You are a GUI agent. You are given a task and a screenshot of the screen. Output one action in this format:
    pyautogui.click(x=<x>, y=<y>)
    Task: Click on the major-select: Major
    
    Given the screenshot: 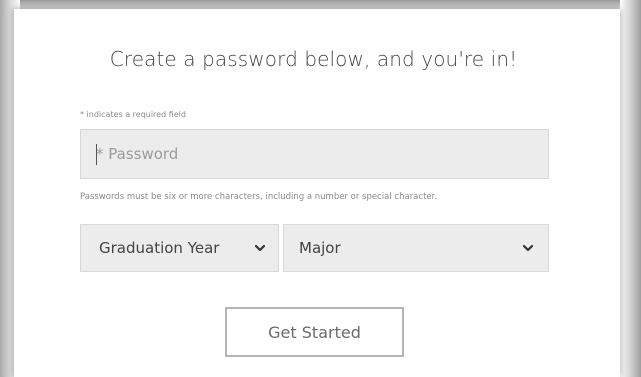 What is the action you would take?
    pyautogui.click(x=416, y=248)
    